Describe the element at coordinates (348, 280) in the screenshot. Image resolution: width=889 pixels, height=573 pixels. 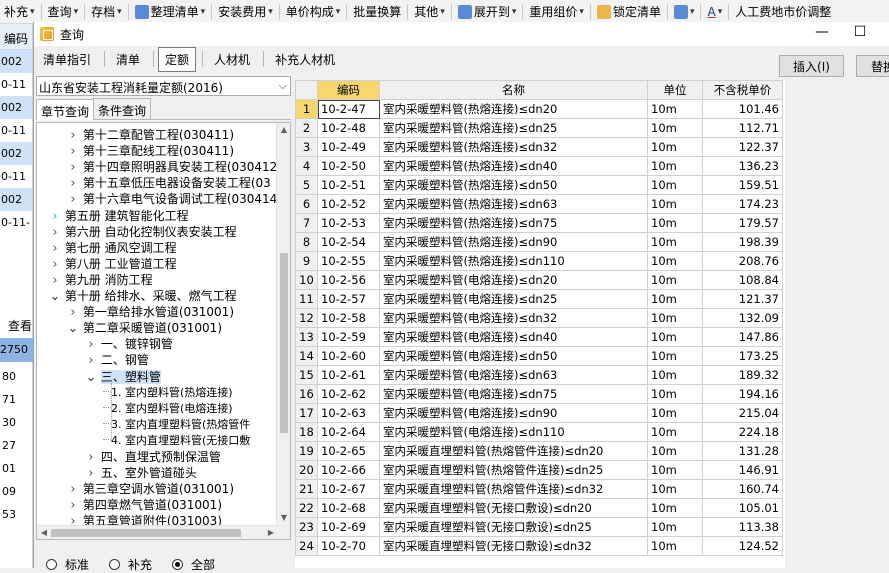
I see `quota-code: 10-2-56` at that location.